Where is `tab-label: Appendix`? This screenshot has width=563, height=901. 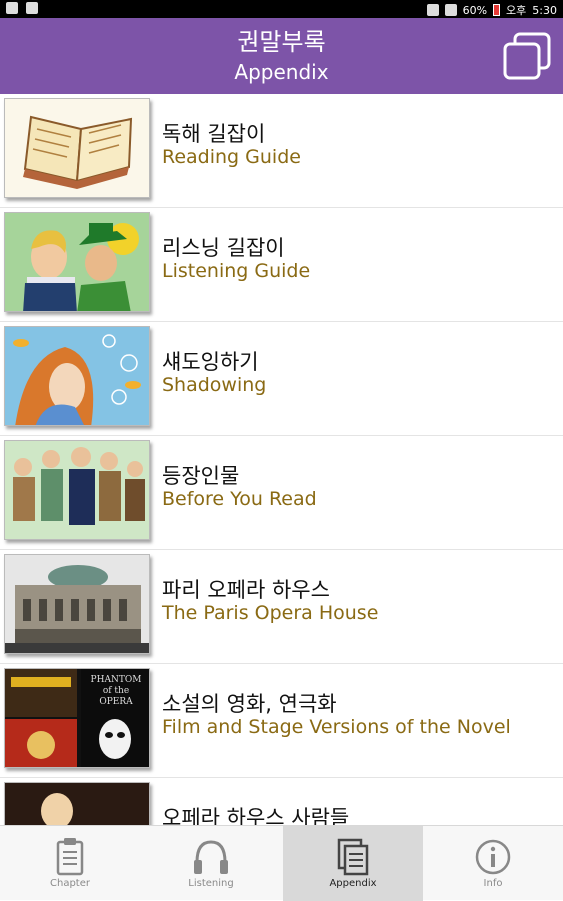 tab-label: Appendix is located at coordinates (353, 883).